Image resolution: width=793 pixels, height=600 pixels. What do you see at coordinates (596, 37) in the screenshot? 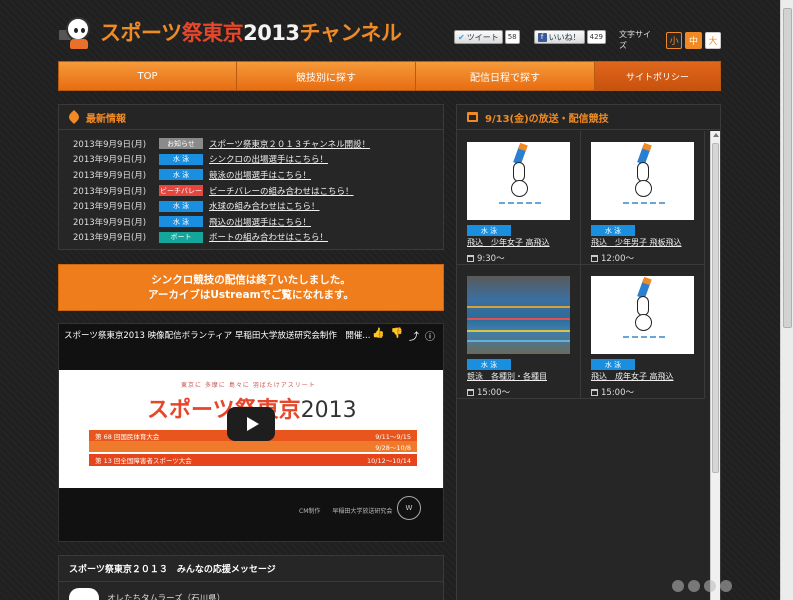
I see `like-count: 429` at bounding box center [596, 37].